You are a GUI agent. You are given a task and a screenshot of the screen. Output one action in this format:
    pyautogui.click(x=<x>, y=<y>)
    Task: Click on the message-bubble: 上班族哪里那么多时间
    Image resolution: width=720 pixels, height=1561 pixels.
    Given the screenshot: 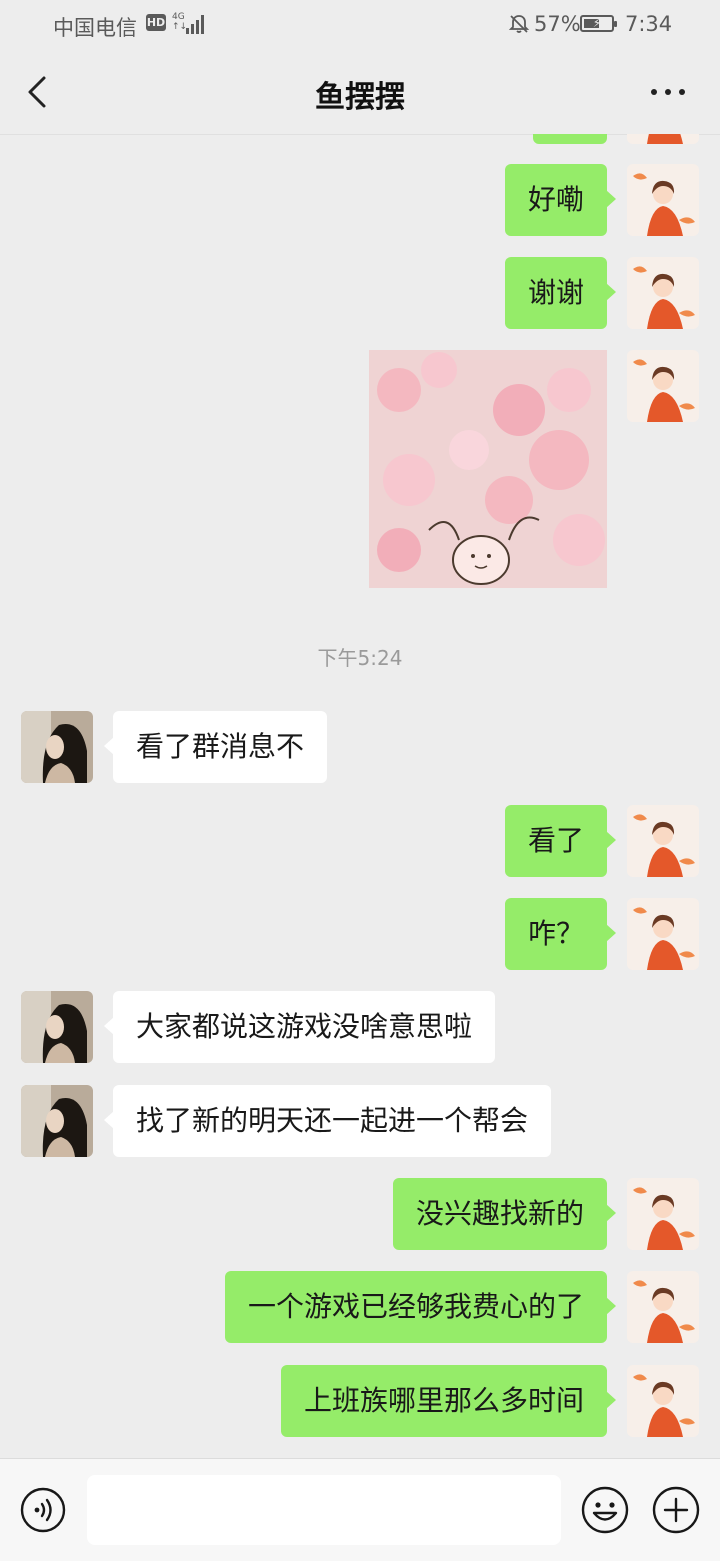 What is the action you would take?
    pyautogui.click(x=448, y=1401)
    